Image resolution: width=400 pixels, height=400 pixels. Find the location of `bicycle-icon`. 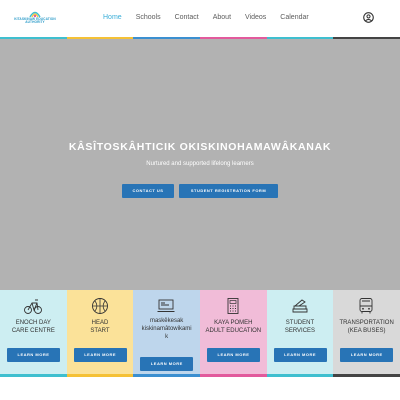

bicycle-icon is located at coordinates (33, 306).